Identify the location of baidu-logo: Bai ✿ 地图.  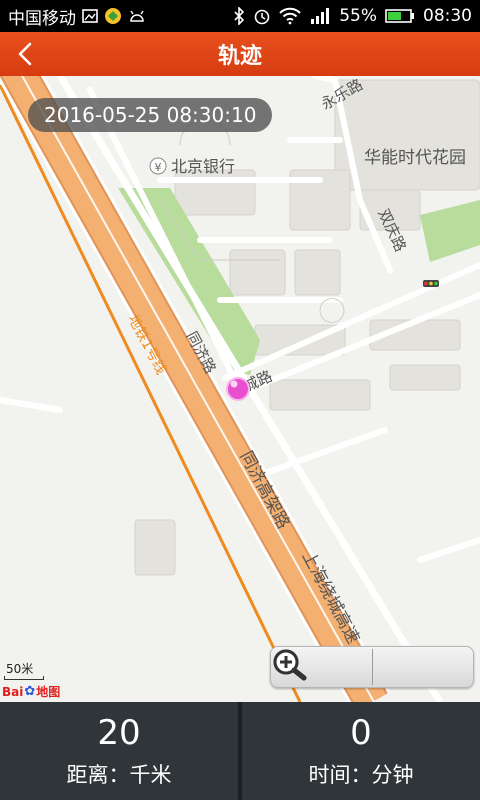
(31, 691).